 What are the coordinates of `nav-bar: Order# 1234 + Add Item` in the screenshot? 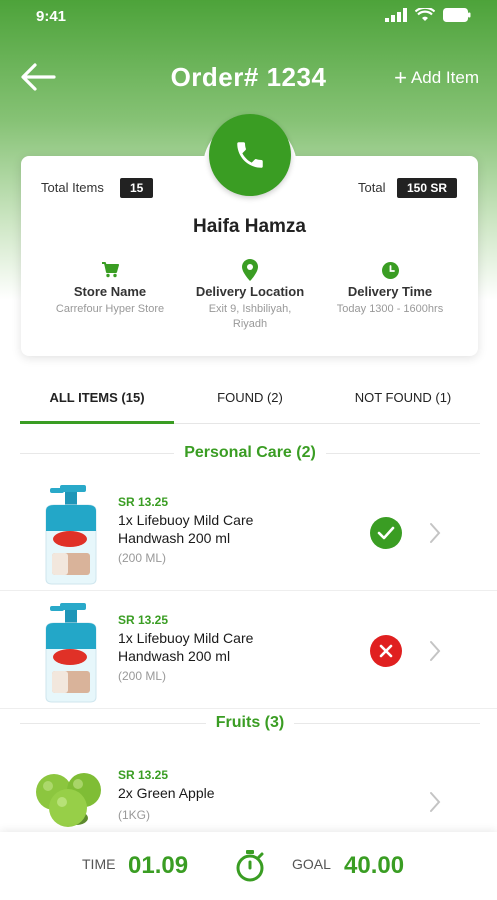 It's located at (248, 78).